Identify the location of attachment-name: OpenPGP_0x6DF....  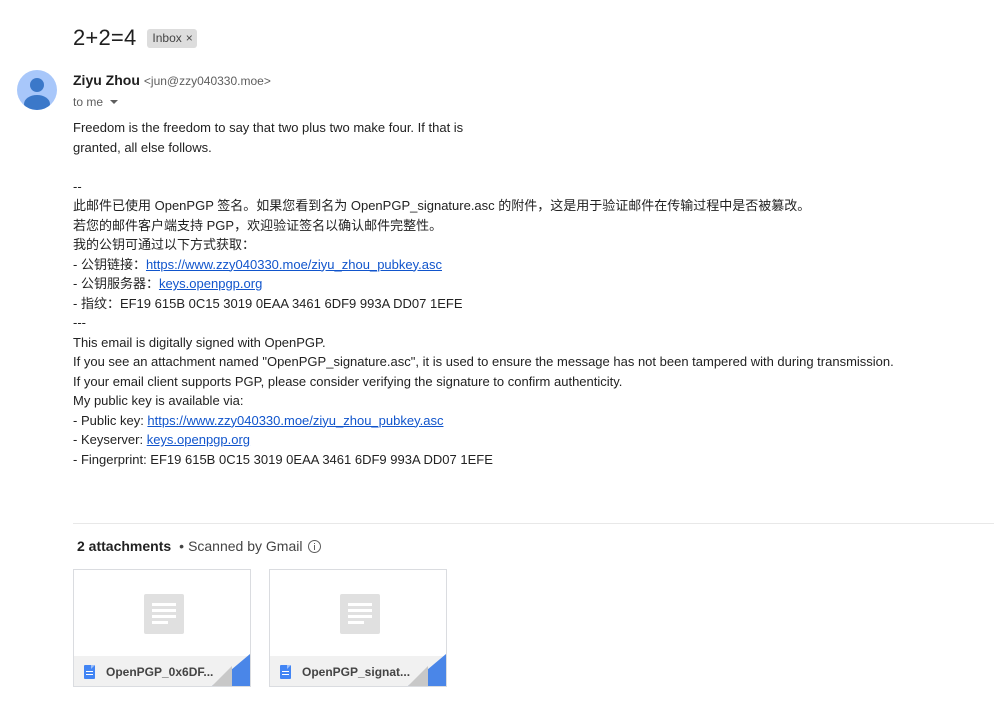
(160, 672).